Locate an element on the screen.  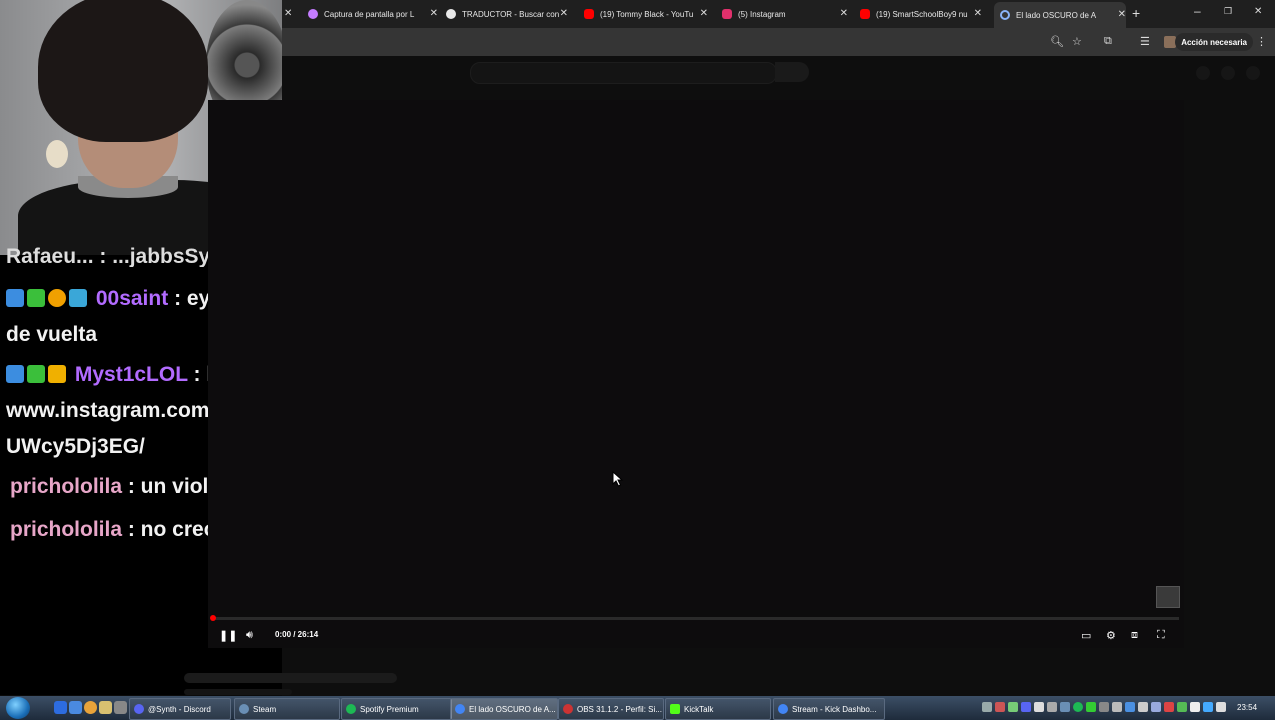
tab-title: Captura de pantalla por L is located at coordinates (369, 14).